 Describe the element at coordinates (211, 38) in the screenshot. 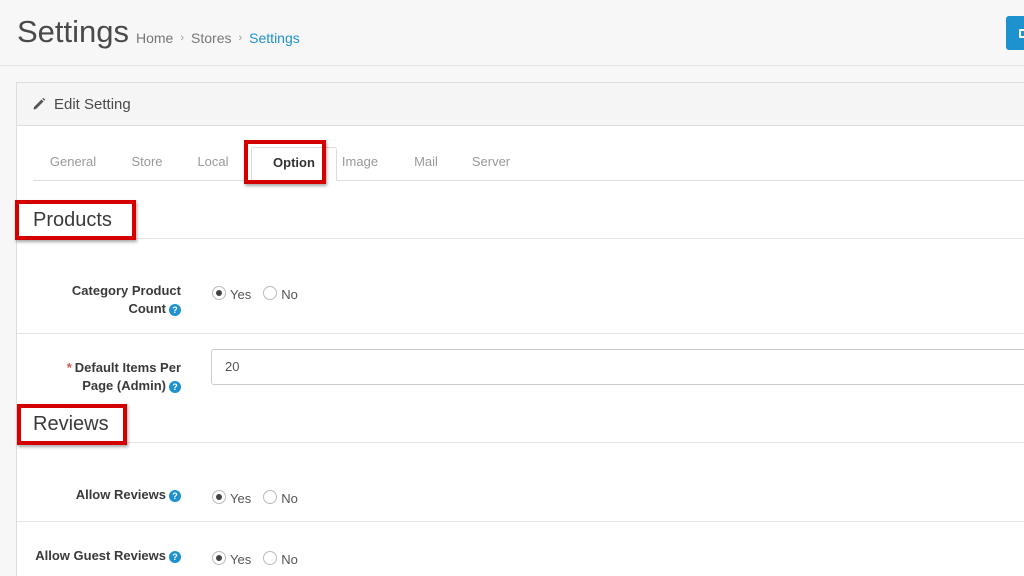

I see `breadcrumb-stores: Stores` at that location.